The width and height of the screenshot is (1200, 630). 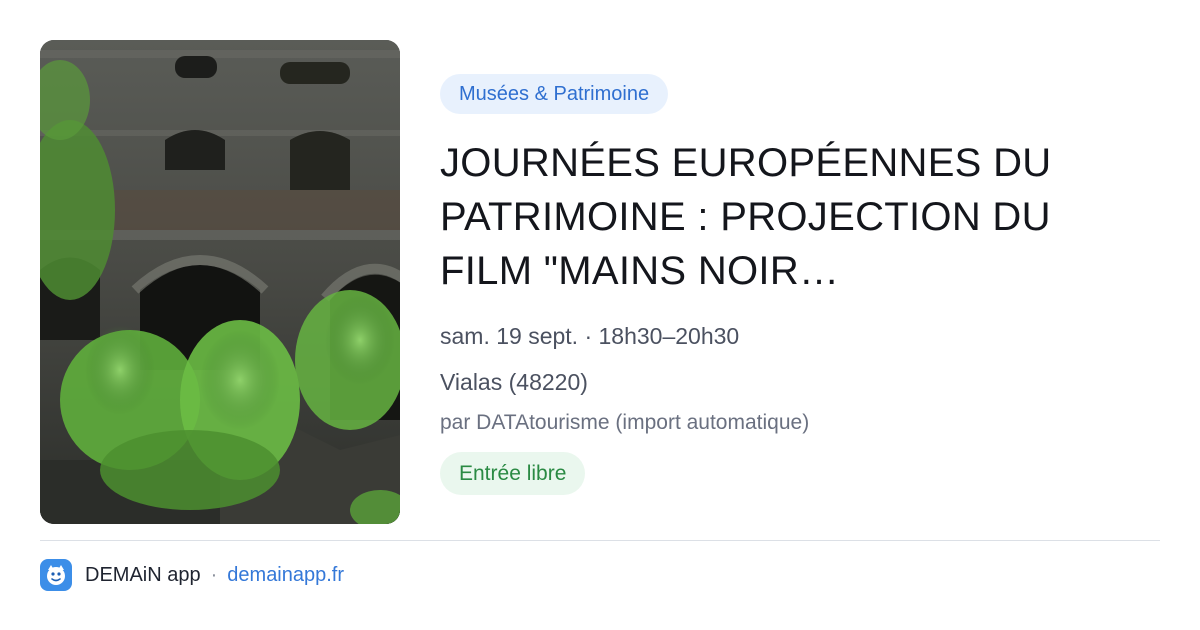 What do you see at coordinates (513, 473) in the screenshot?
I see `price-badge: Entrée libre` at bounding box center [513, 473].